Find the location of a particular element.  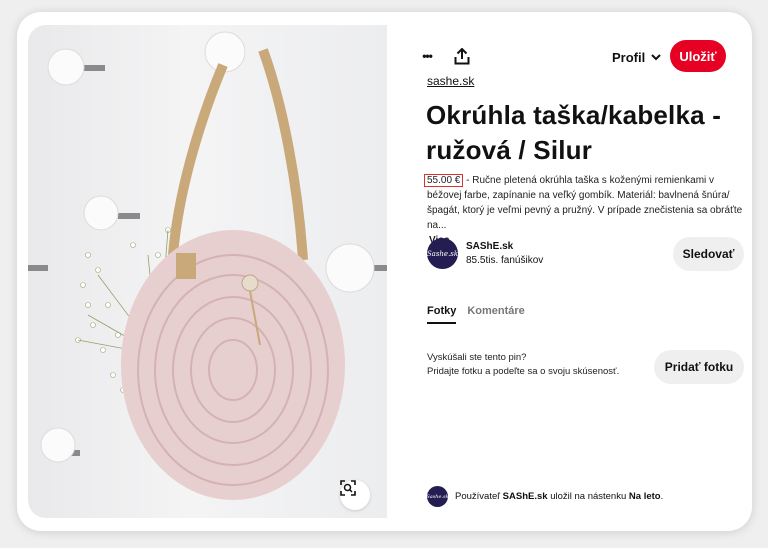

author-name: SAShE.sk is located at coordinates (504, 247).